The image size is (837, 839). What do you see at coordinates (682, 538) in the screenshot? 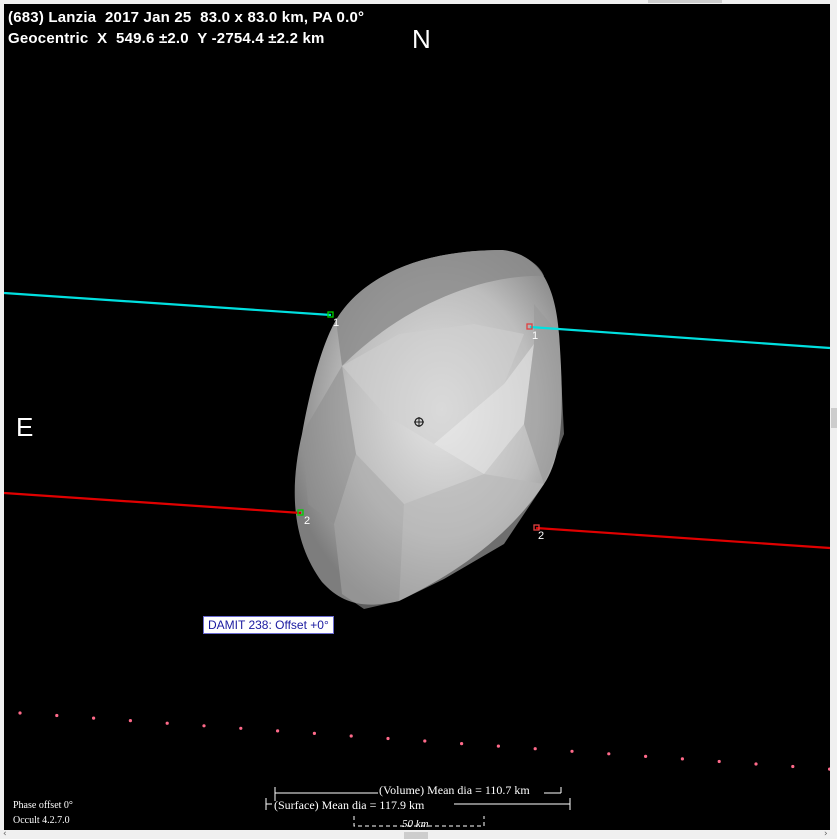
I see `chord-2-east-segment` at bounding box center [682, 538].